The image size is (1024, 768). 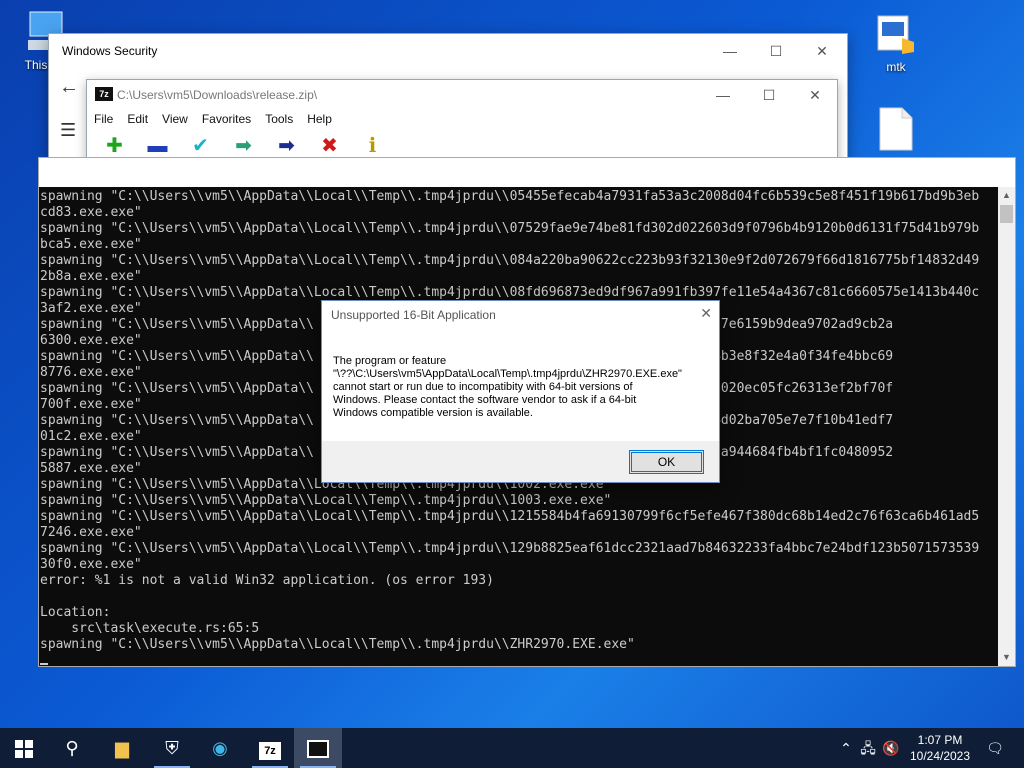 I want to click on edge-browser-icon: ◉, so click(x=220, y=748).